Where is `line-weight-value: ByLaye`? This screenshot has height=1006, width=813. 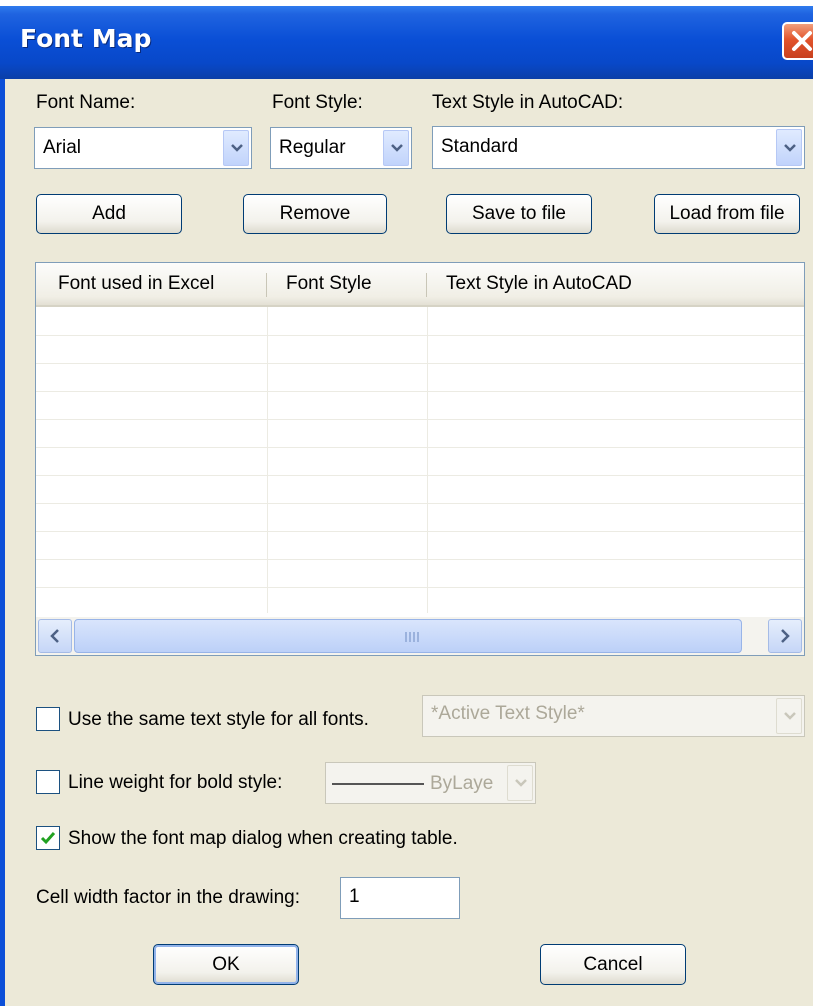 line-weight-value: ByLaye is located at coordinates (462, 783).